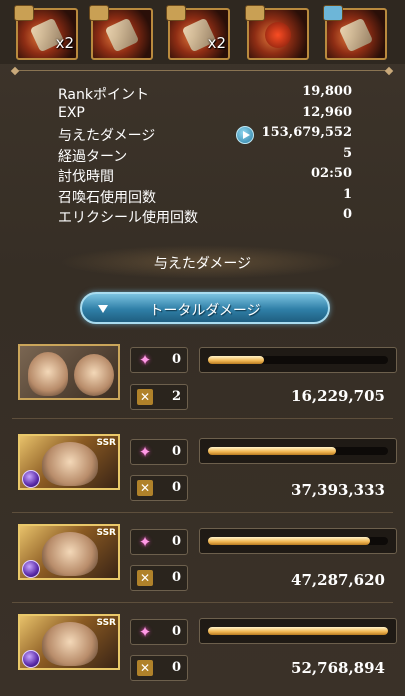 Image resolution: width=405 pixels, height=696 pixels. What do you see at coordinates (347, 153) in the screenshot?
I see `stat-value: 5` at bounding box center [347, 153].